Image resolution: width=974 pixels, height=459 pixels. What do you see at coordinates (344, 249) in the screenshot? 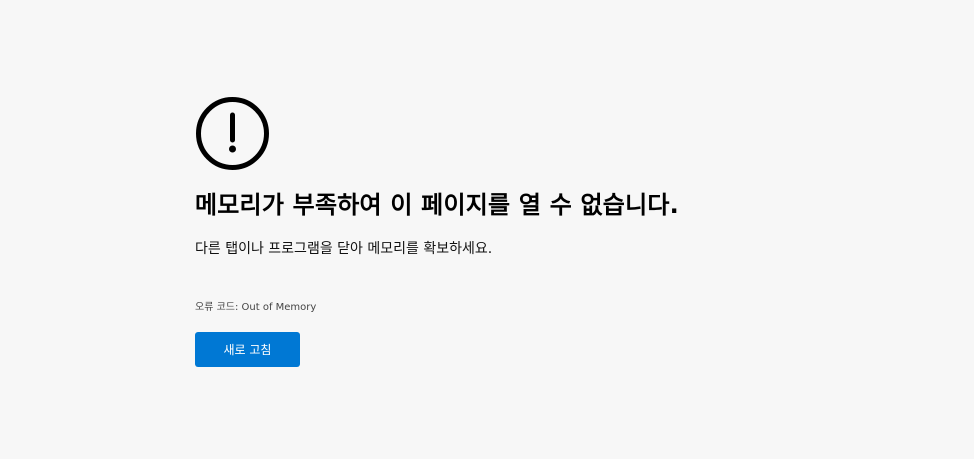
I see `error-description: 다른 탭이나 프로그램을 닫아 메모리를 확보하세요.` at bounding box center [344, 249].